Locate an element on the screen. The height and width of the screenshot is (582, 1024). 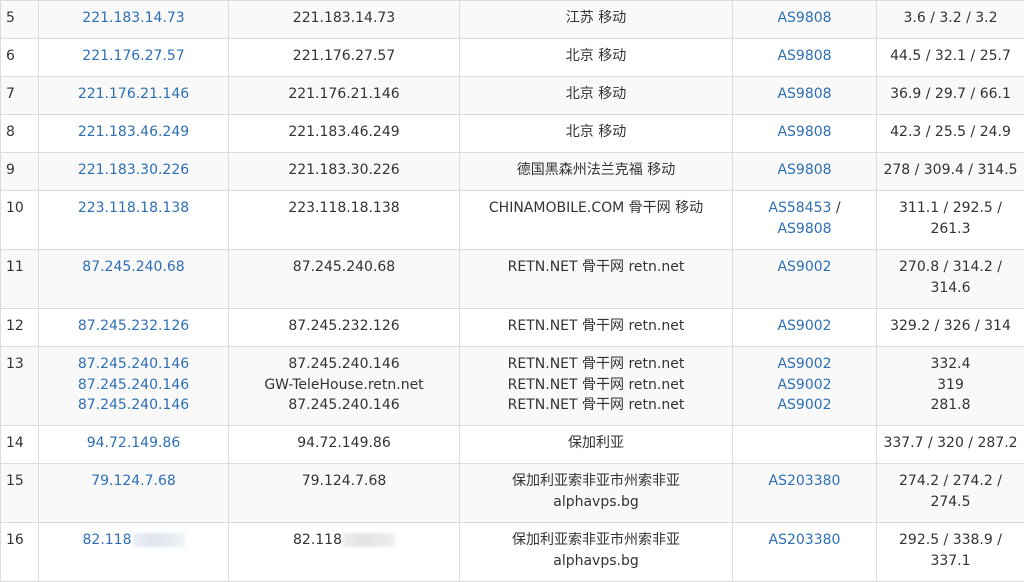
hop-number: 14 is located at coordinates (20, 445).